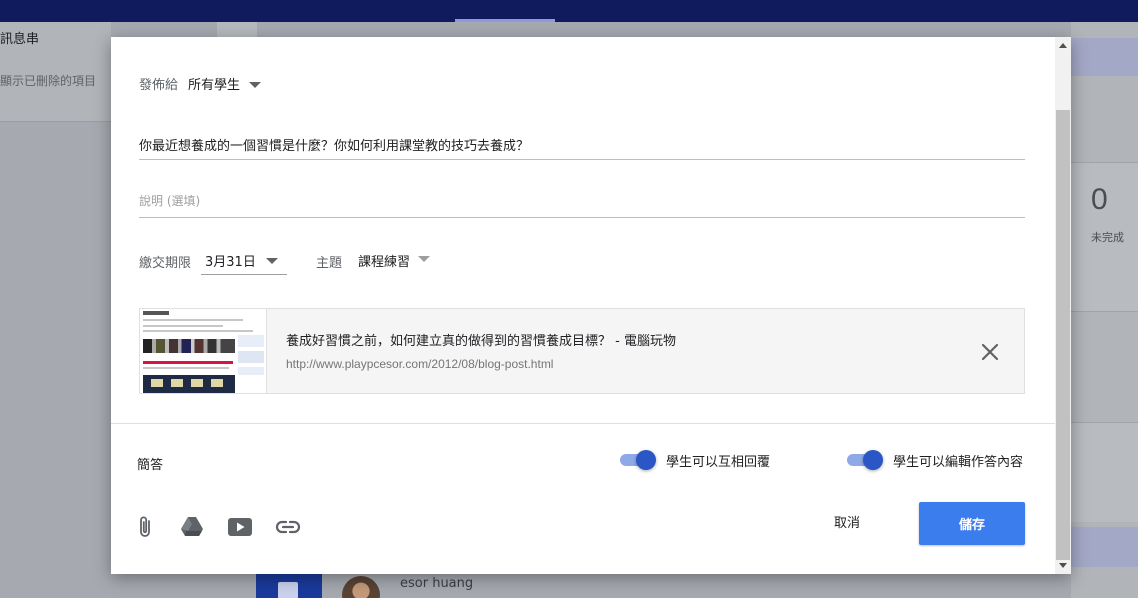  Describe the element at coordinates (1063, 335) in the screenshot. I see `scrollbar-thumb` at that location.